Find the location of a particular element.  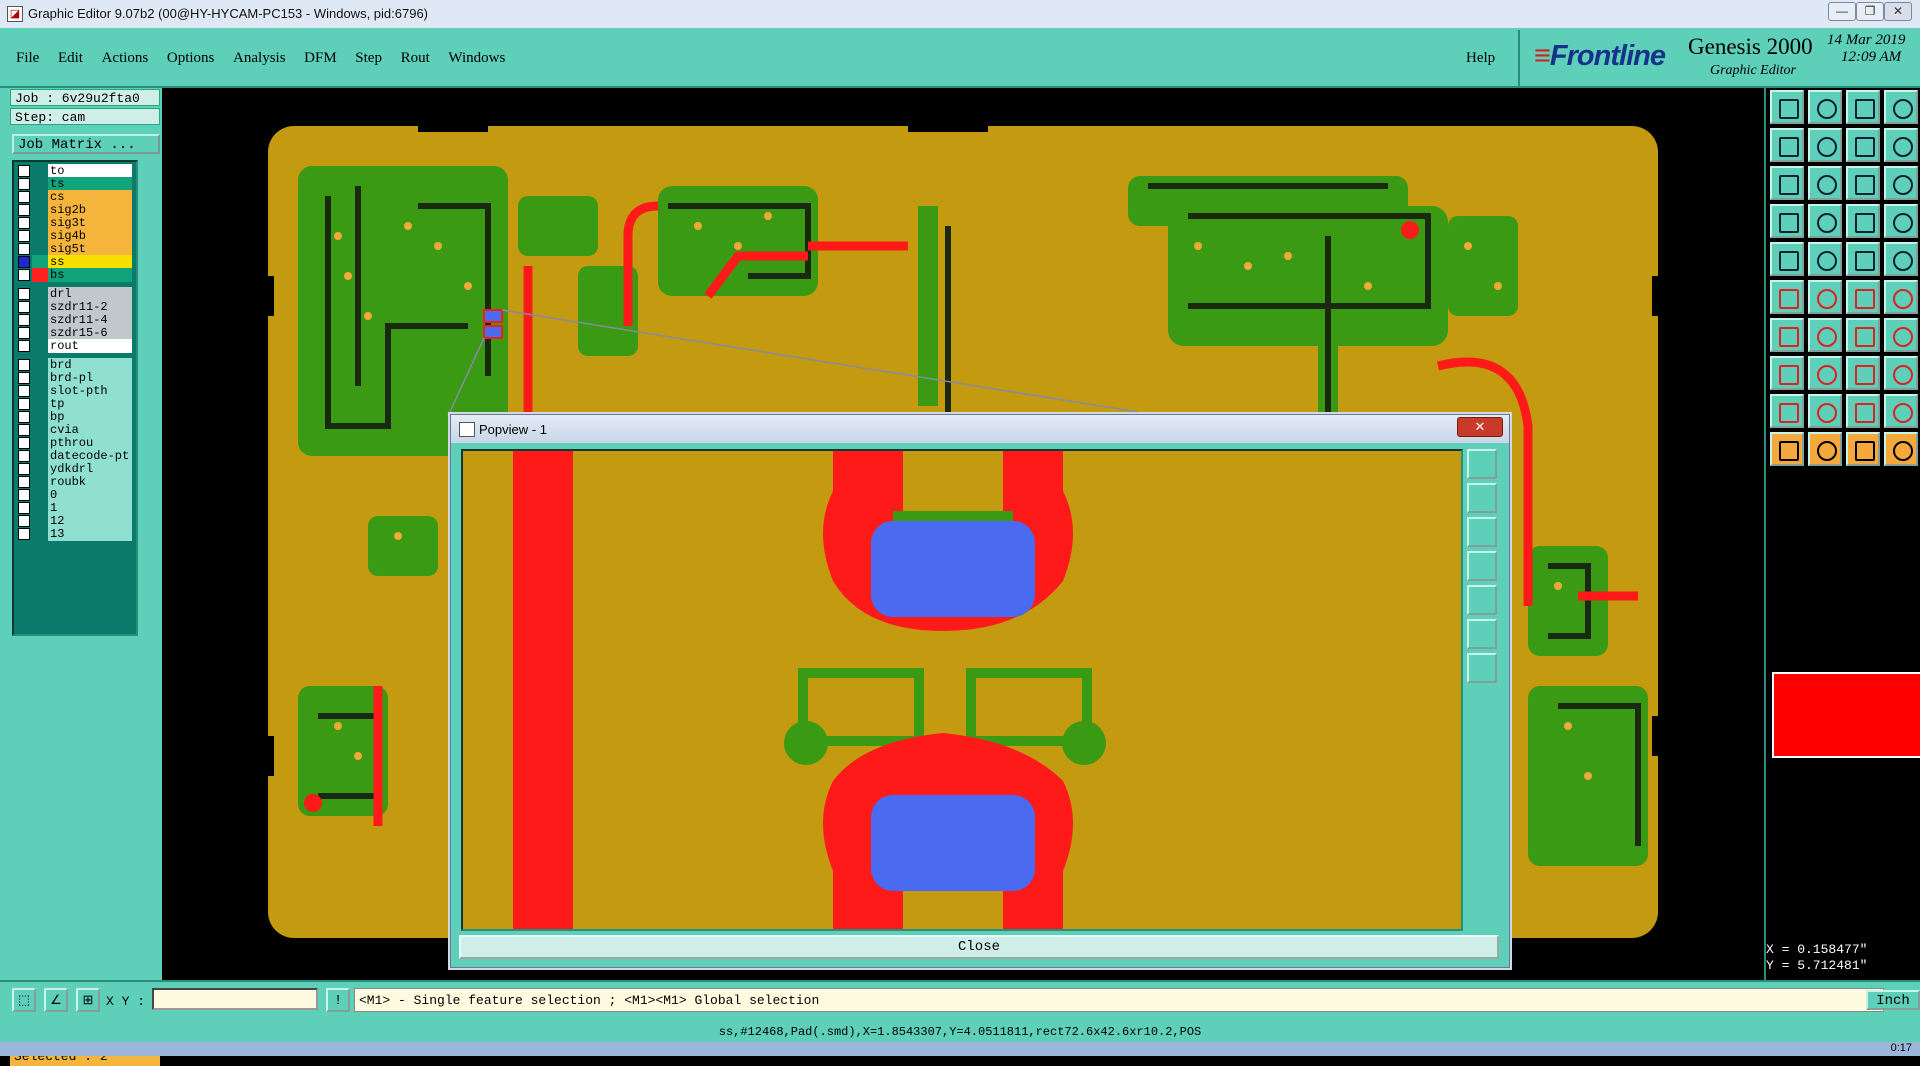

layer-name: szdr11-4 is located at coordinates (90, 320).